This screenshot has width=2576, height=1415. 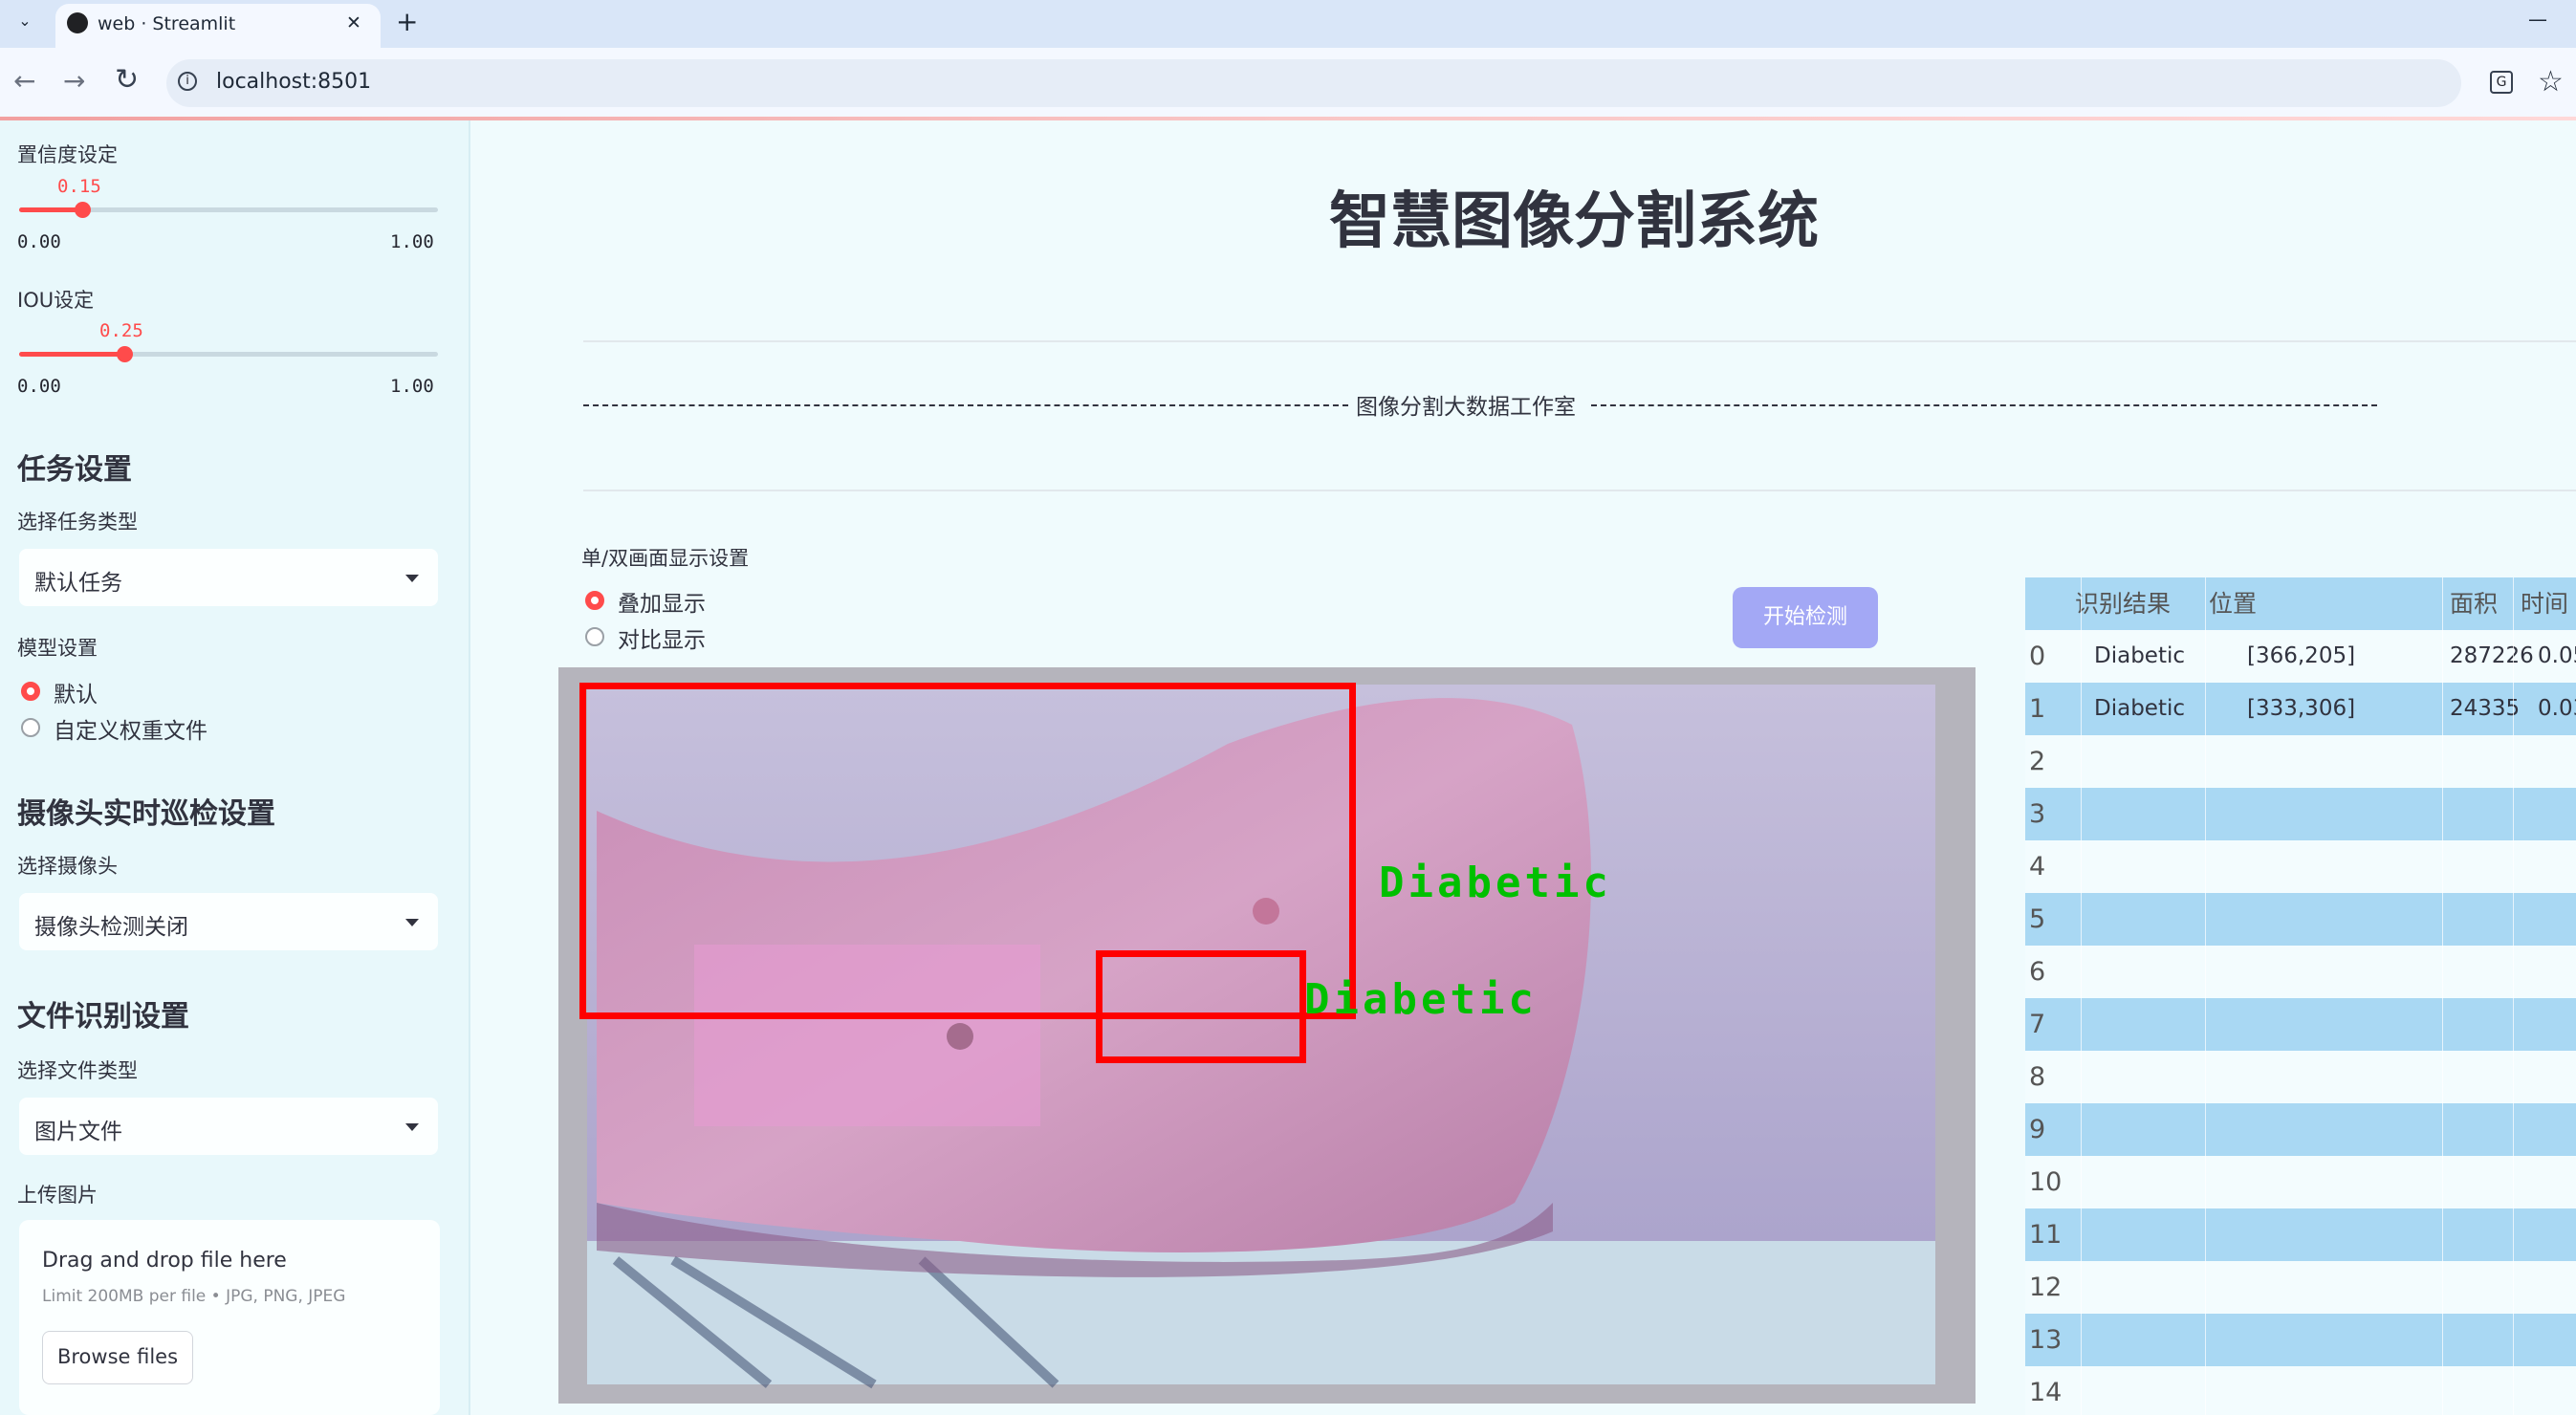 What do you see at coordinates (2557, 655) in the screenshot?
I see `time-cell: 0.05` at bounding box center [2557, 655].